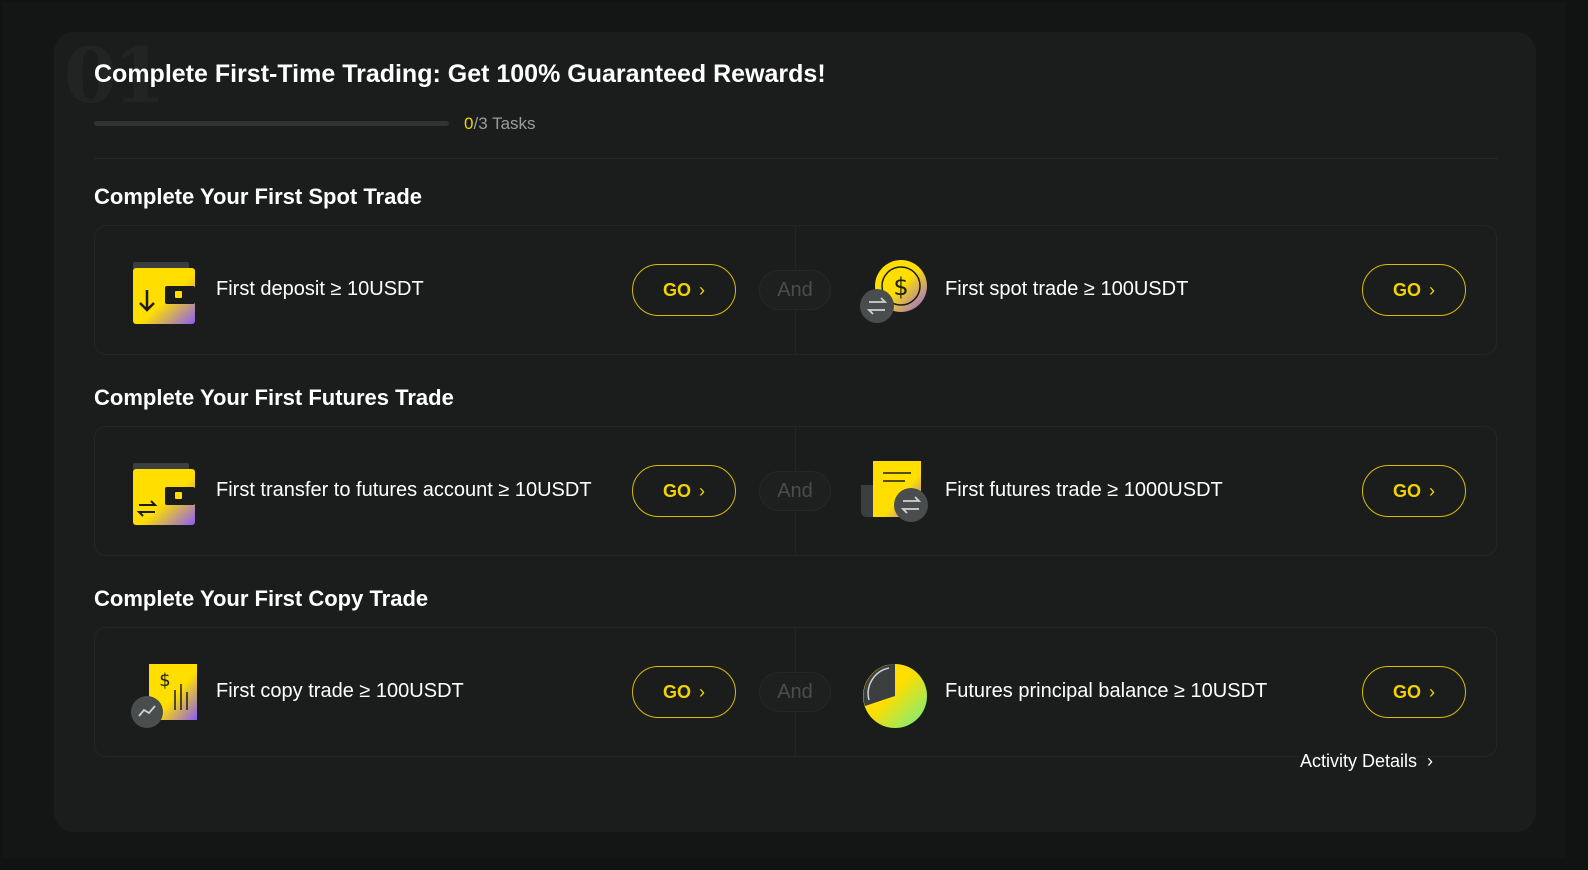  What do you see at coordinates (164, 293) in the screenshot?
I see `wallet-deposit-icon` at bounding box center [164, 293].